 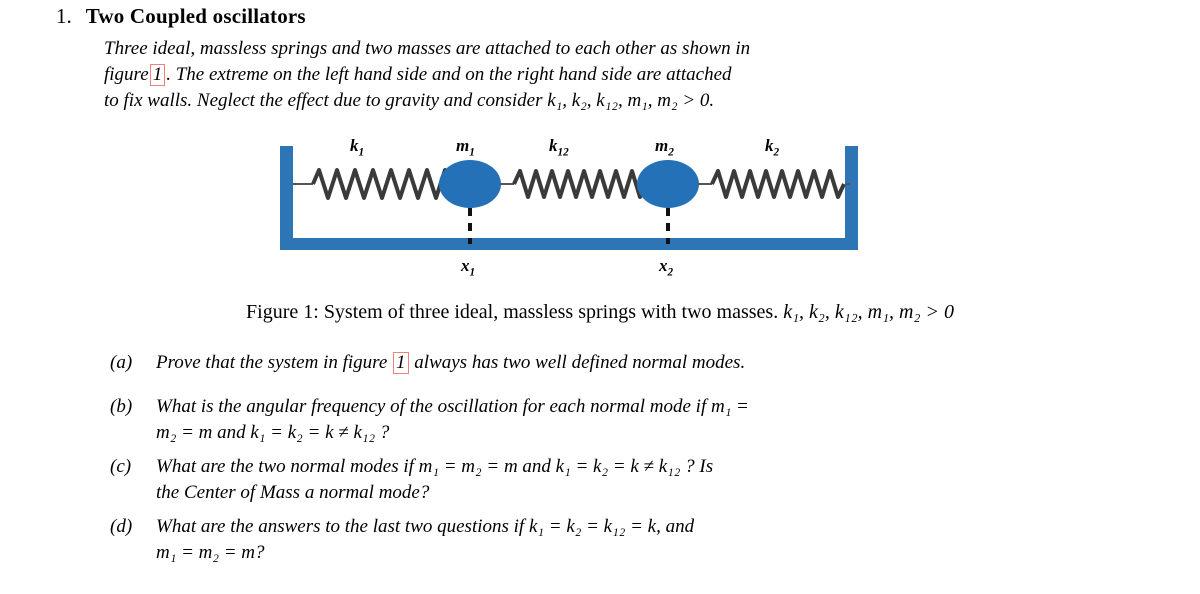 I want to click on floor-bar, so click(x=569, y=244).